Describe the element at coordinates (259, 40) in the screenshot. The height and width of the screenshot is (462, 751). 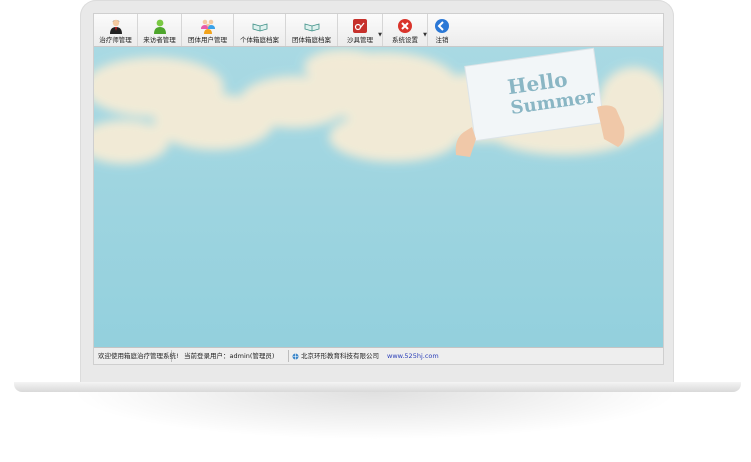
I see `individual-archive-label: 个体箱庭档案` at that location.